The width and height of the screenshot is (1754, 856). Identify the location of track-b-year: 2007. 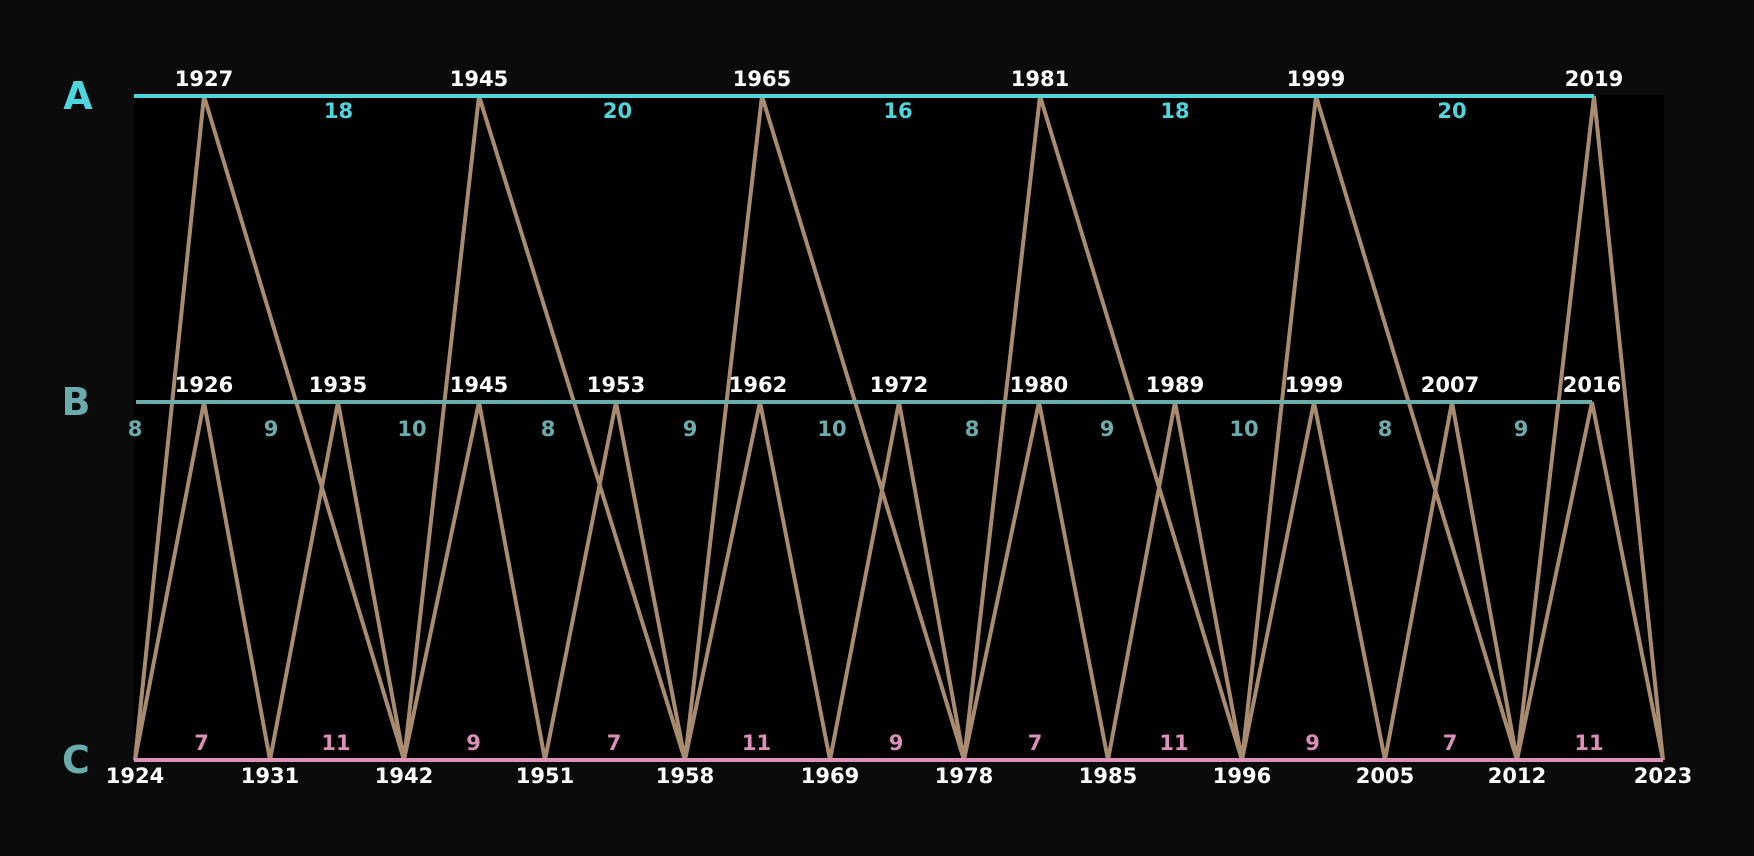
(1450, 385).